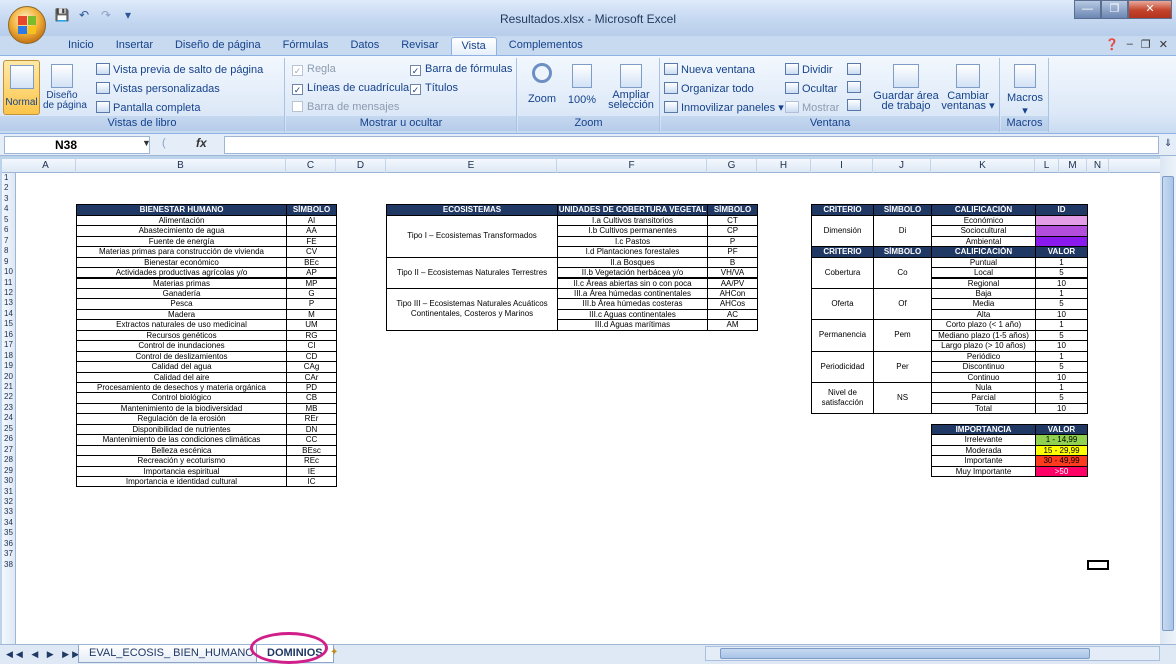 The width and height of the screenshot is (1176, 664). Describe the element at coordinates (809, 69) in the screenshot. I see `split-button: Dividir` at that location.